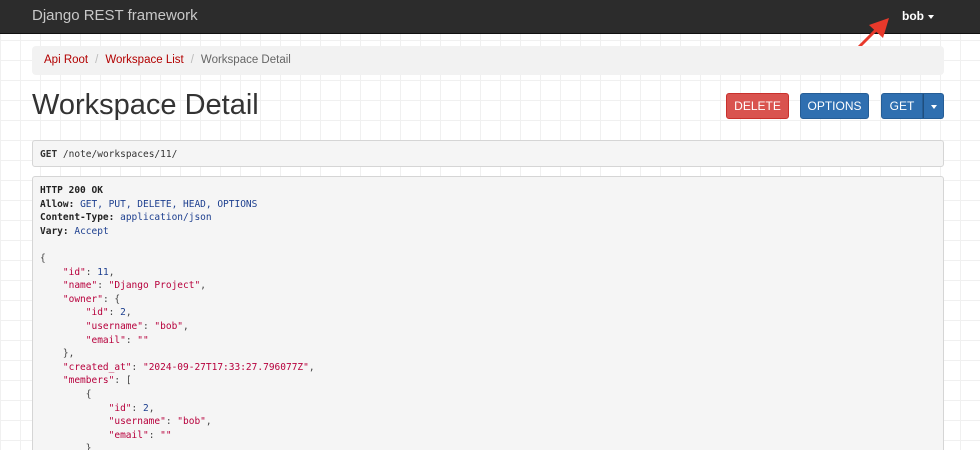 This screenshot has width=980, height=450. I want to click on json-token: : {, so click(111, 299).